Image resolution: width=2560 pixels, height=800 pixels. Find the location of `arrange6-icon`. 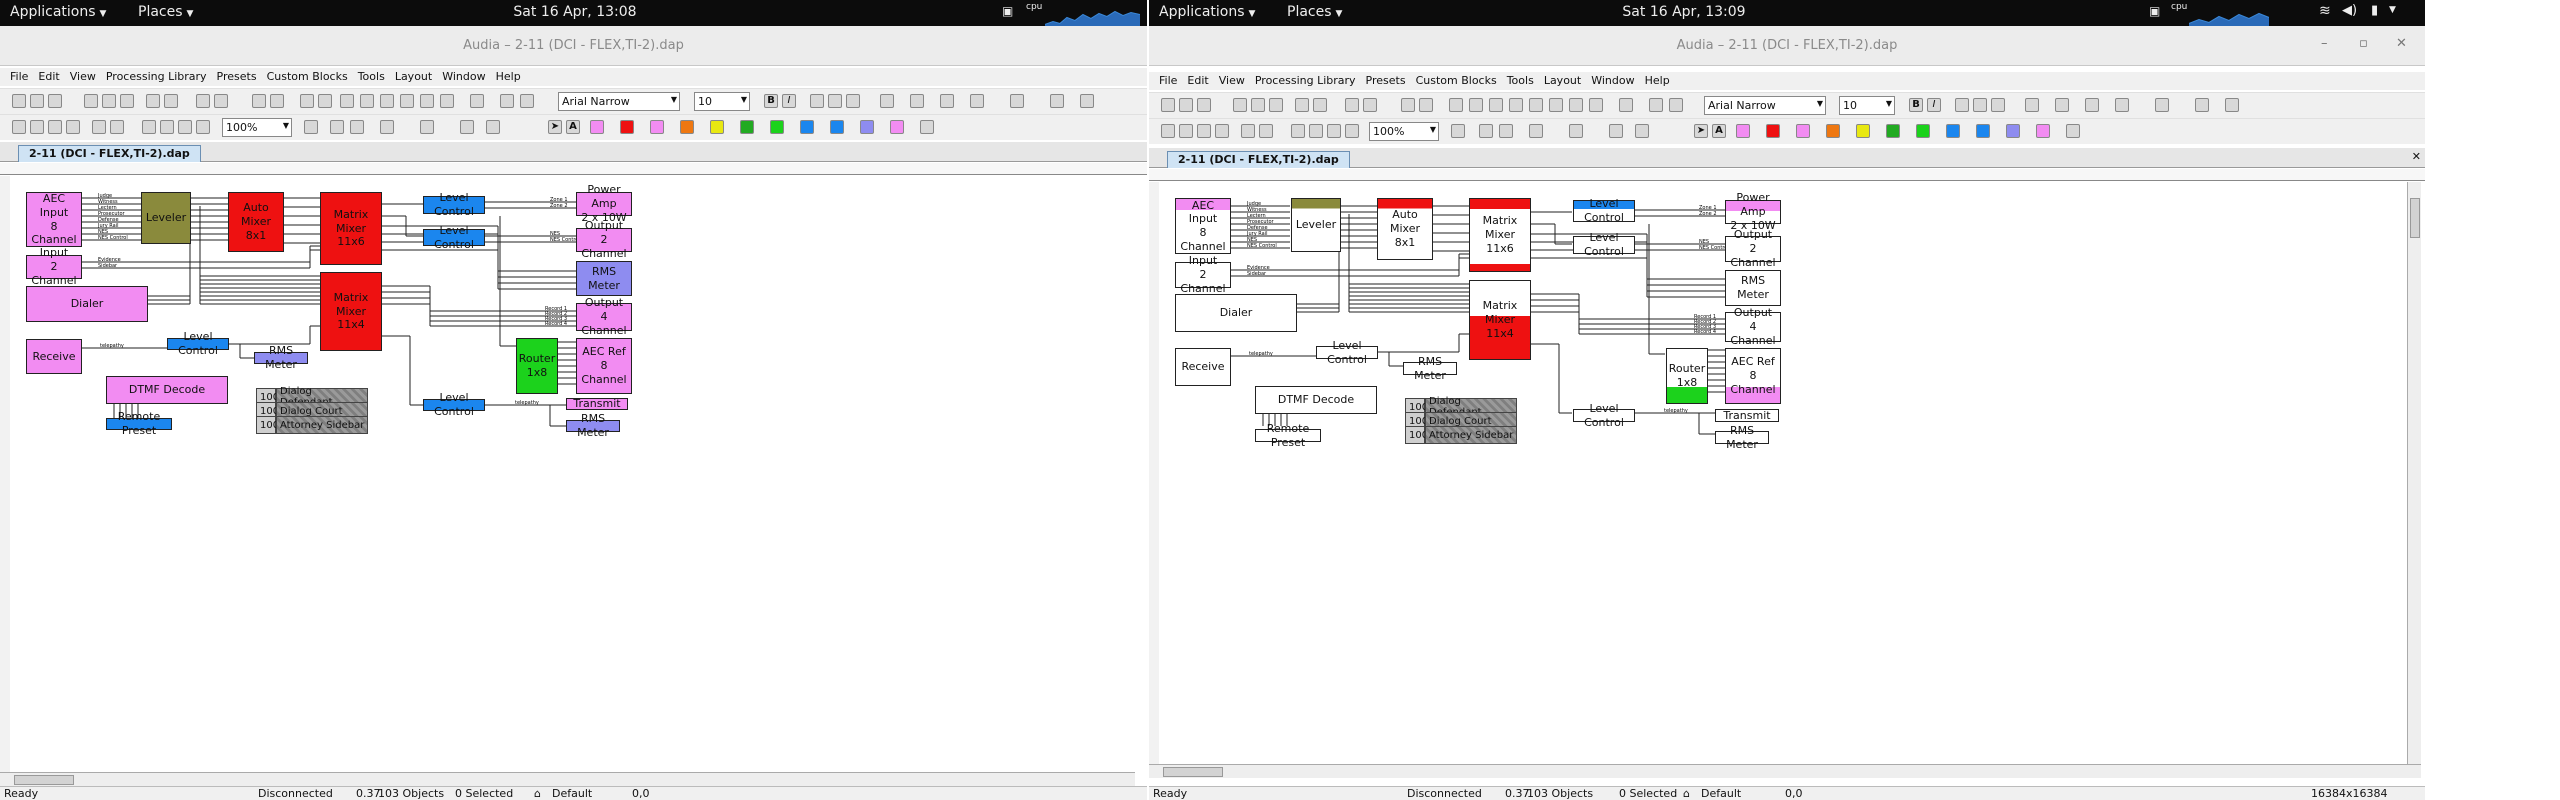

arrange6-icon is located at coordinates (493, 127).